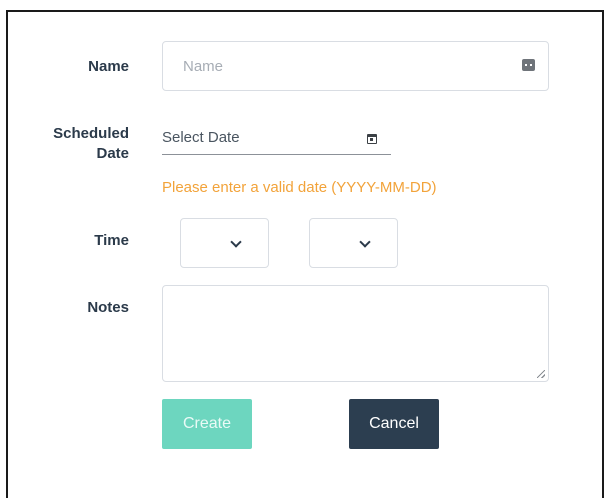  Describe the element at coordinates (112, 153) in the screenshot. I see `scheduled-date-label-line2: Date` at that location.